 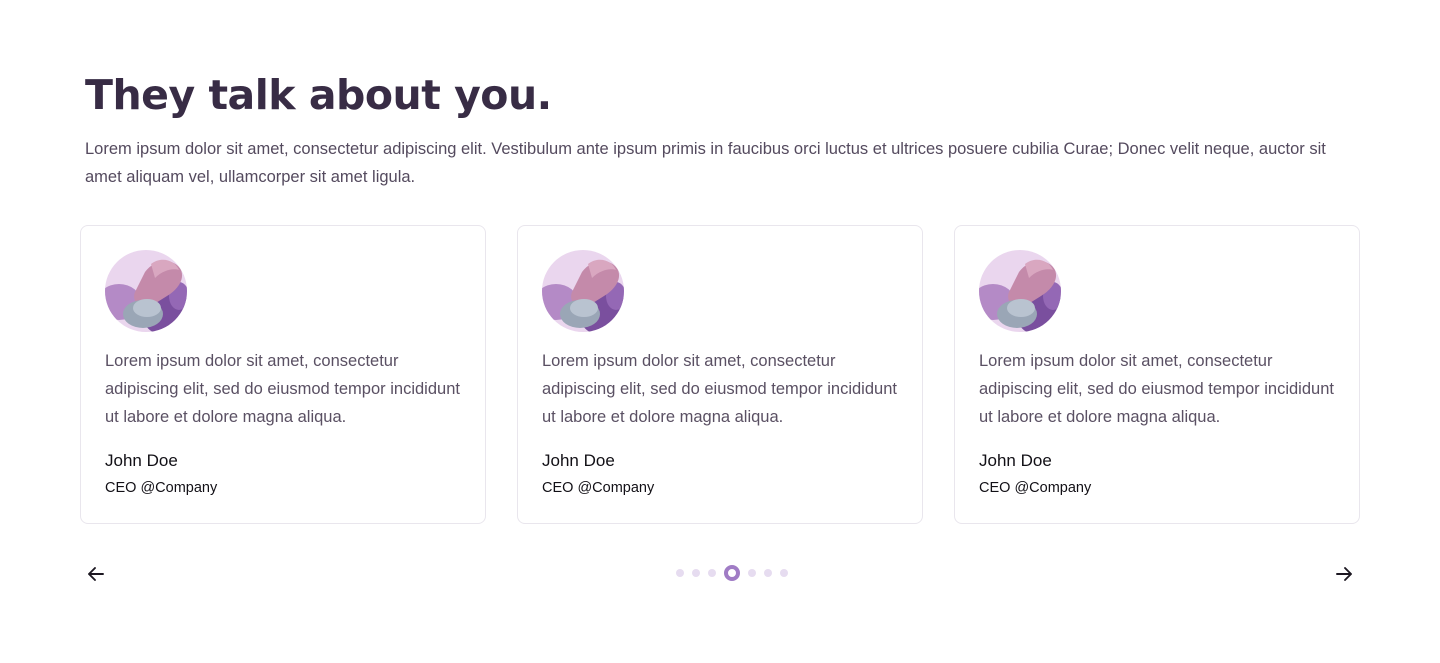 What do you see at coordinates (318, 95) in the screenshot?
I see `section-title: They talk about you.` at bounding box center [318, 95].